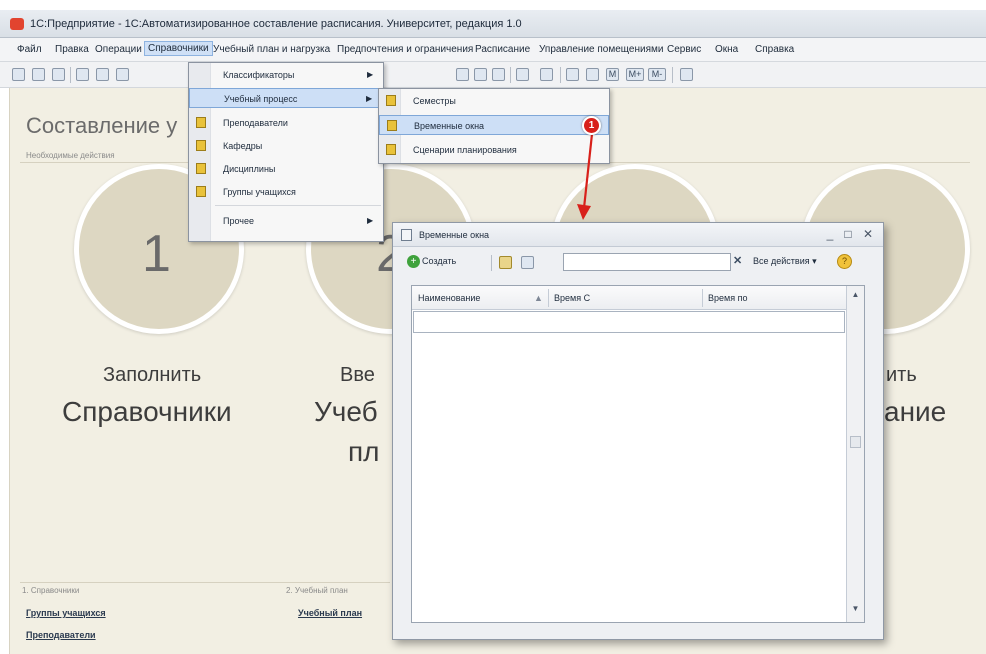 This screenshot has height=654, width=986. I want to click on calculator-icon, so click(572, 74).